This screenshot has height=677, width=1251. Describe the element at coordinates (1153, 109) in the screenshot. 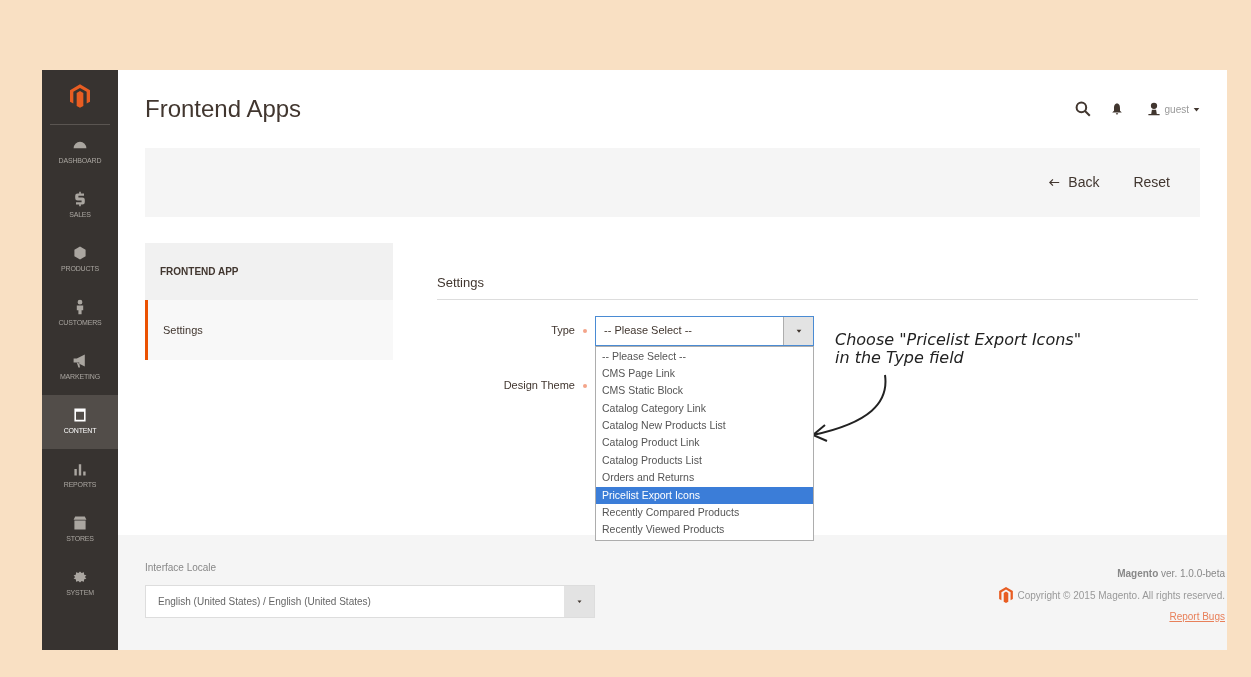

I see `user-icon` at that location.